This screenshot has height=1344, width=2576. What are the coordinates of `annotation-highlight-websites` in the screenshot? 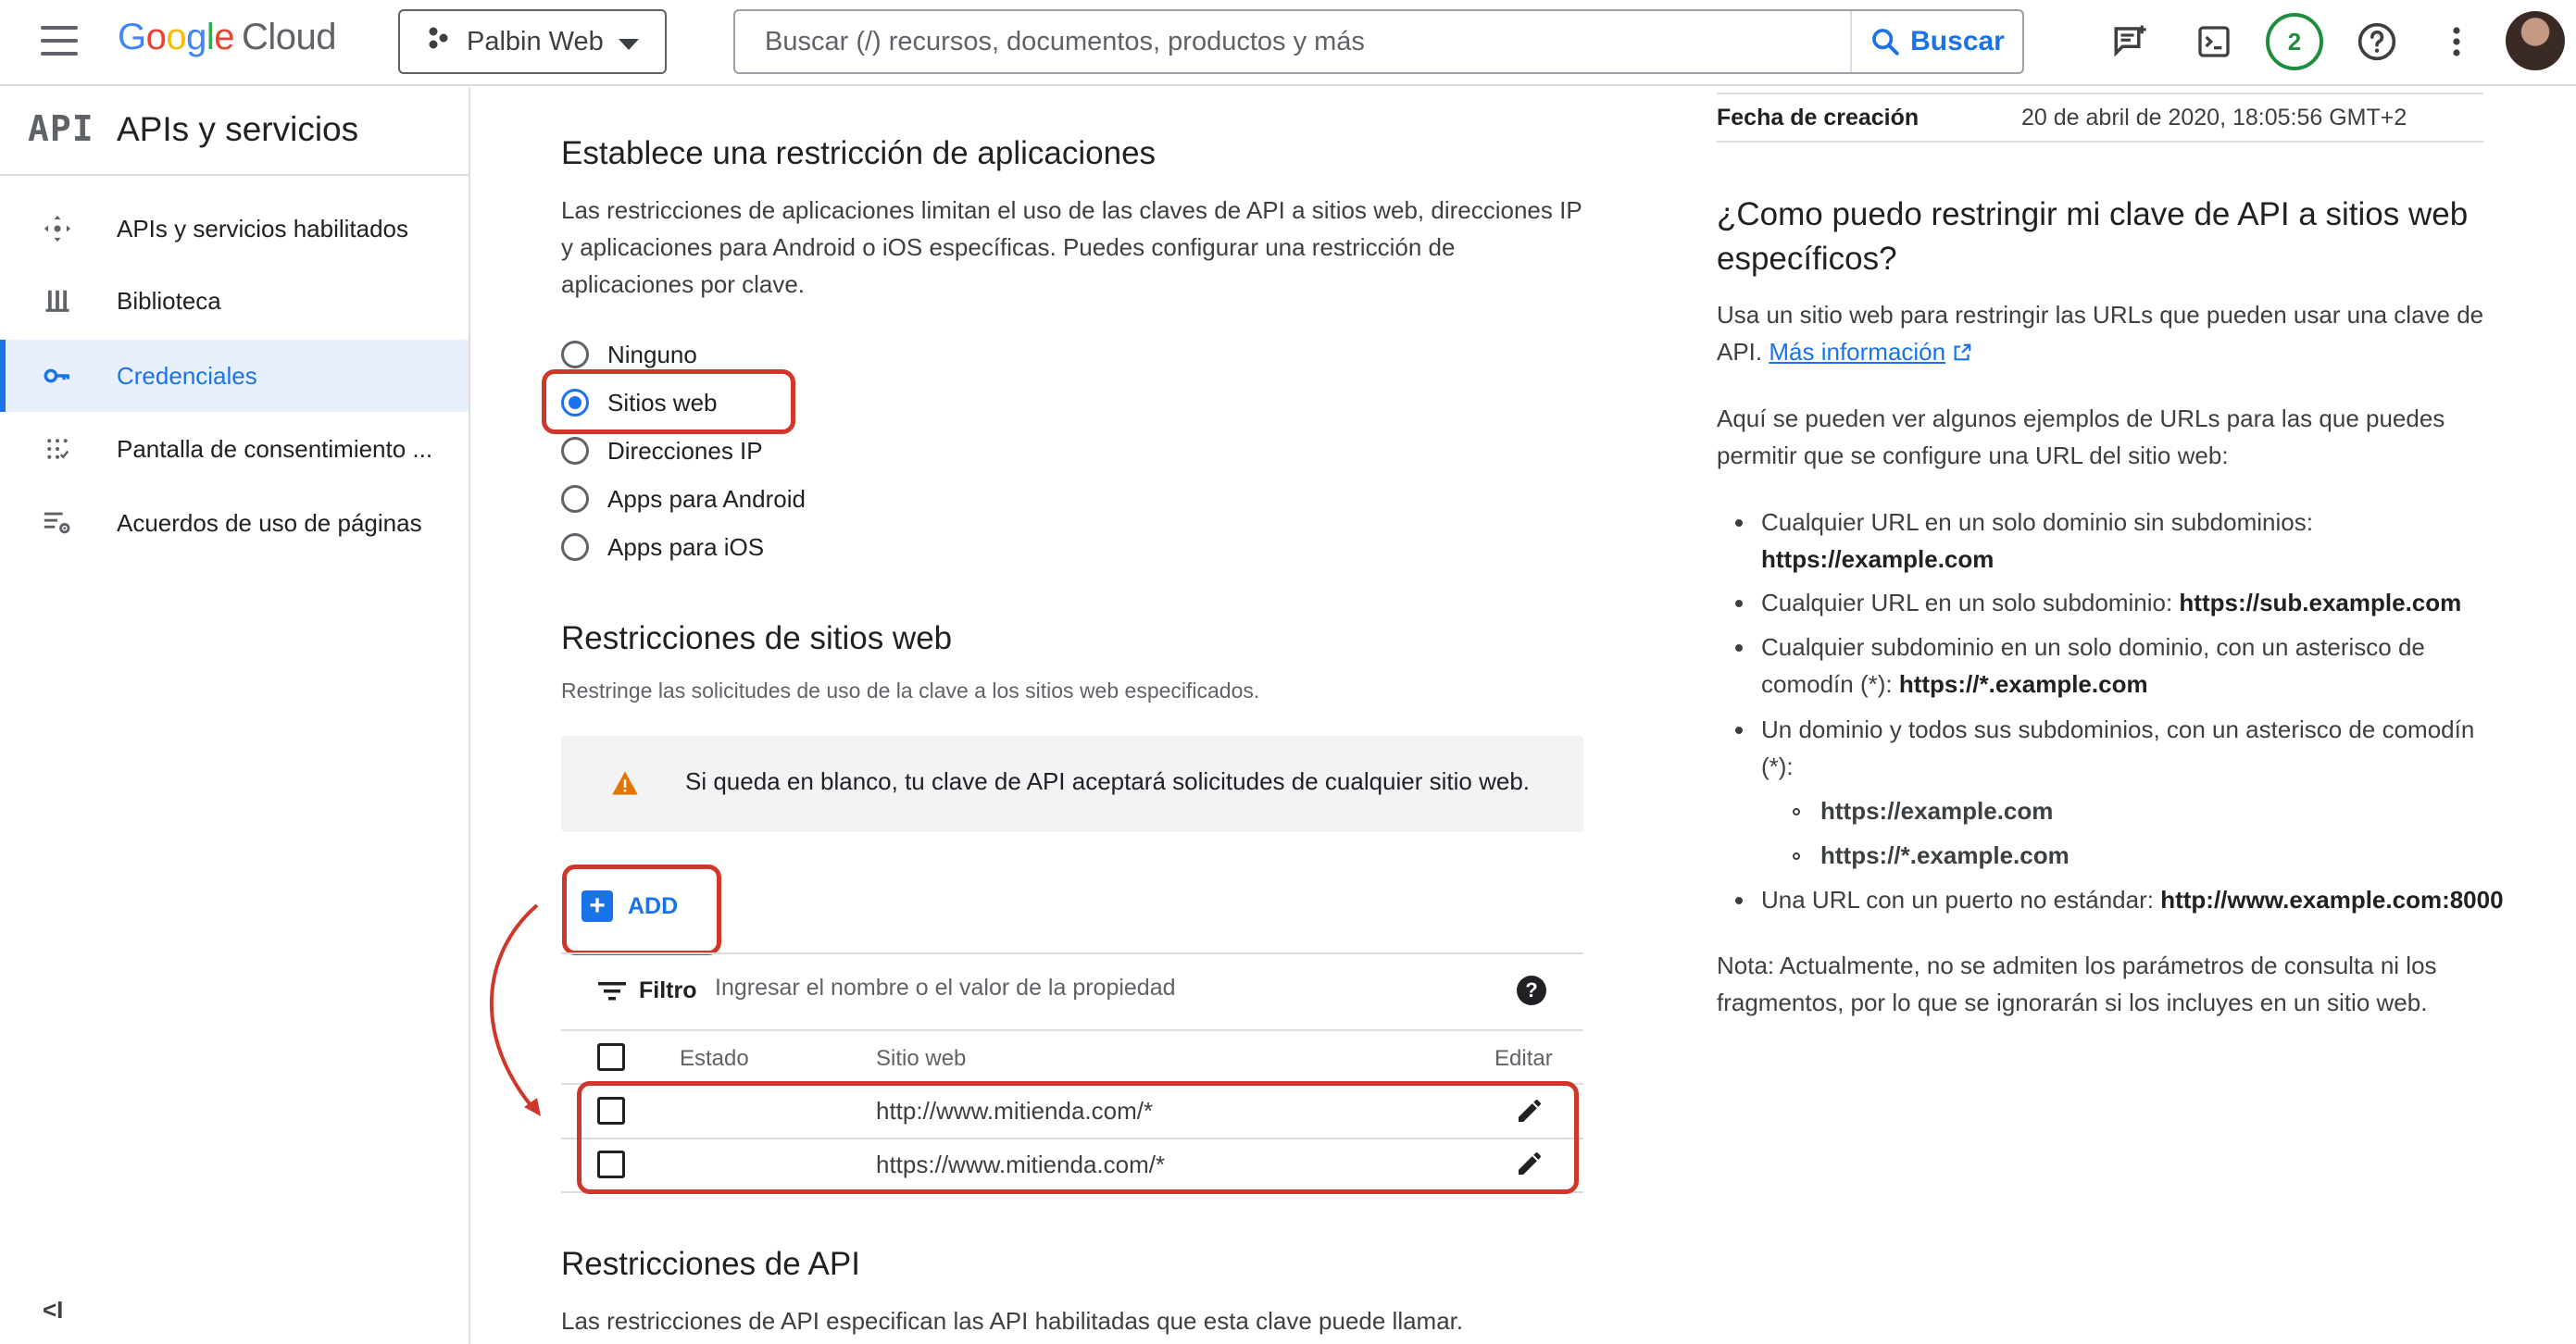 It's located at (669, 401).